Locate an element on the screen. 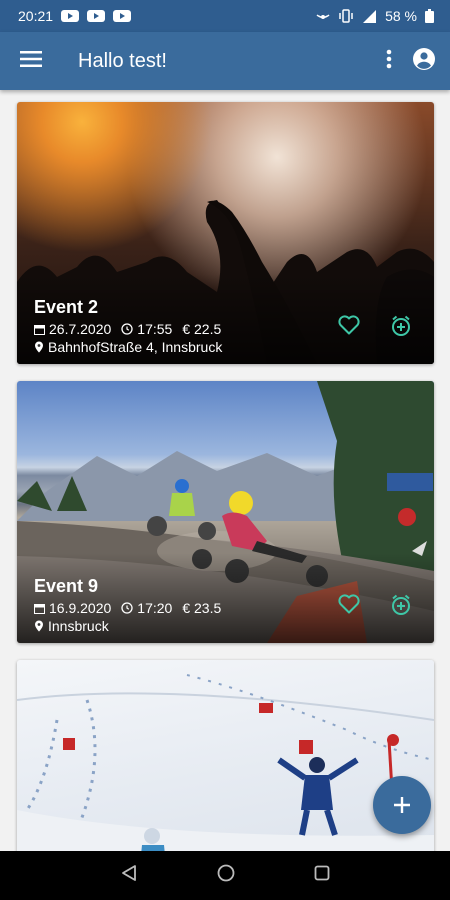 The width and height of the screenshot is (450, 900). home-icon is located at coordinates (226, 875).